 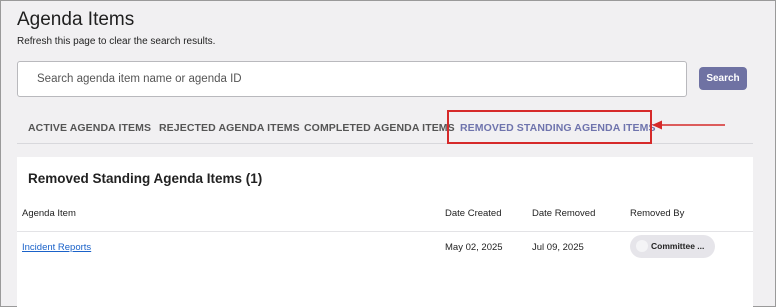 I want to click on agenda-item-link: Incident Reports, so click(x=56, y=247).